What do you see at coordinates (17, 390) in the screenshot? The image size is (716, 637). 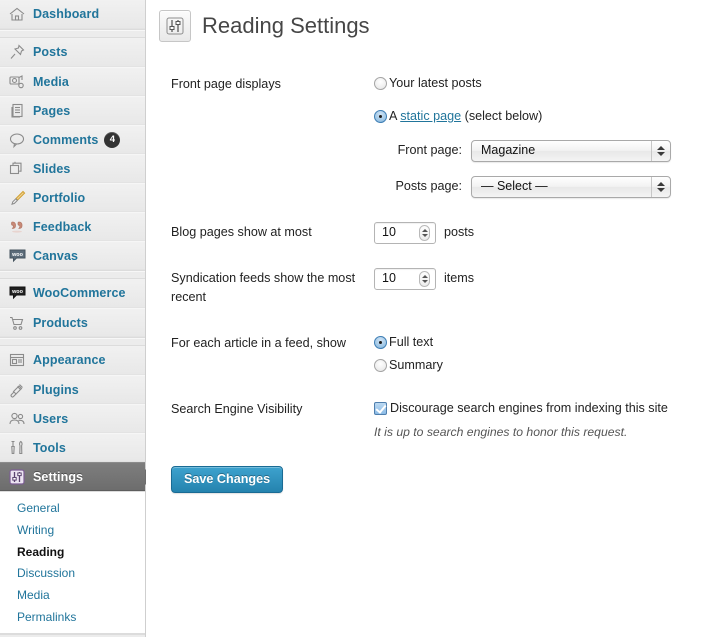 I see `plugins-icon` at bounding box center [17, 390].